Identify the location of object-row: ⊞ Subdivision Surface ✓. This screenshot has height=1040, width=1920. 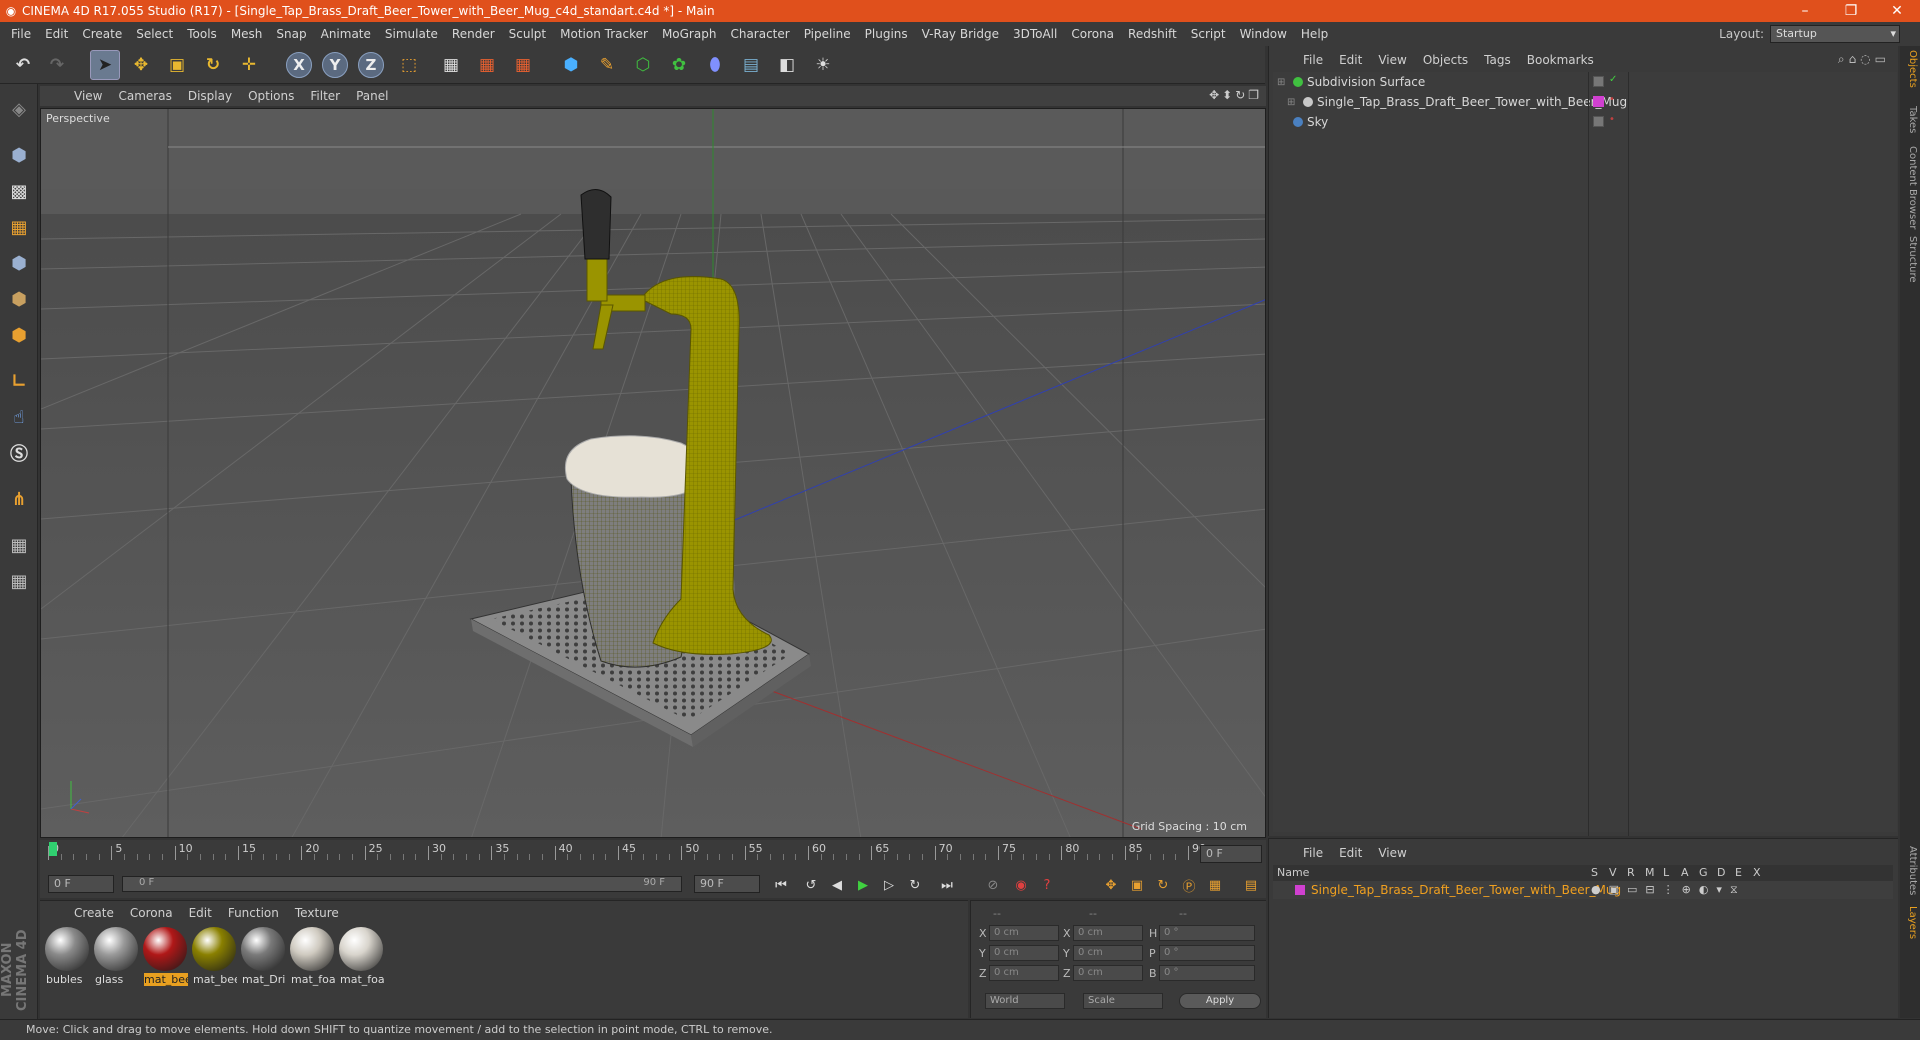
(1585, 82).